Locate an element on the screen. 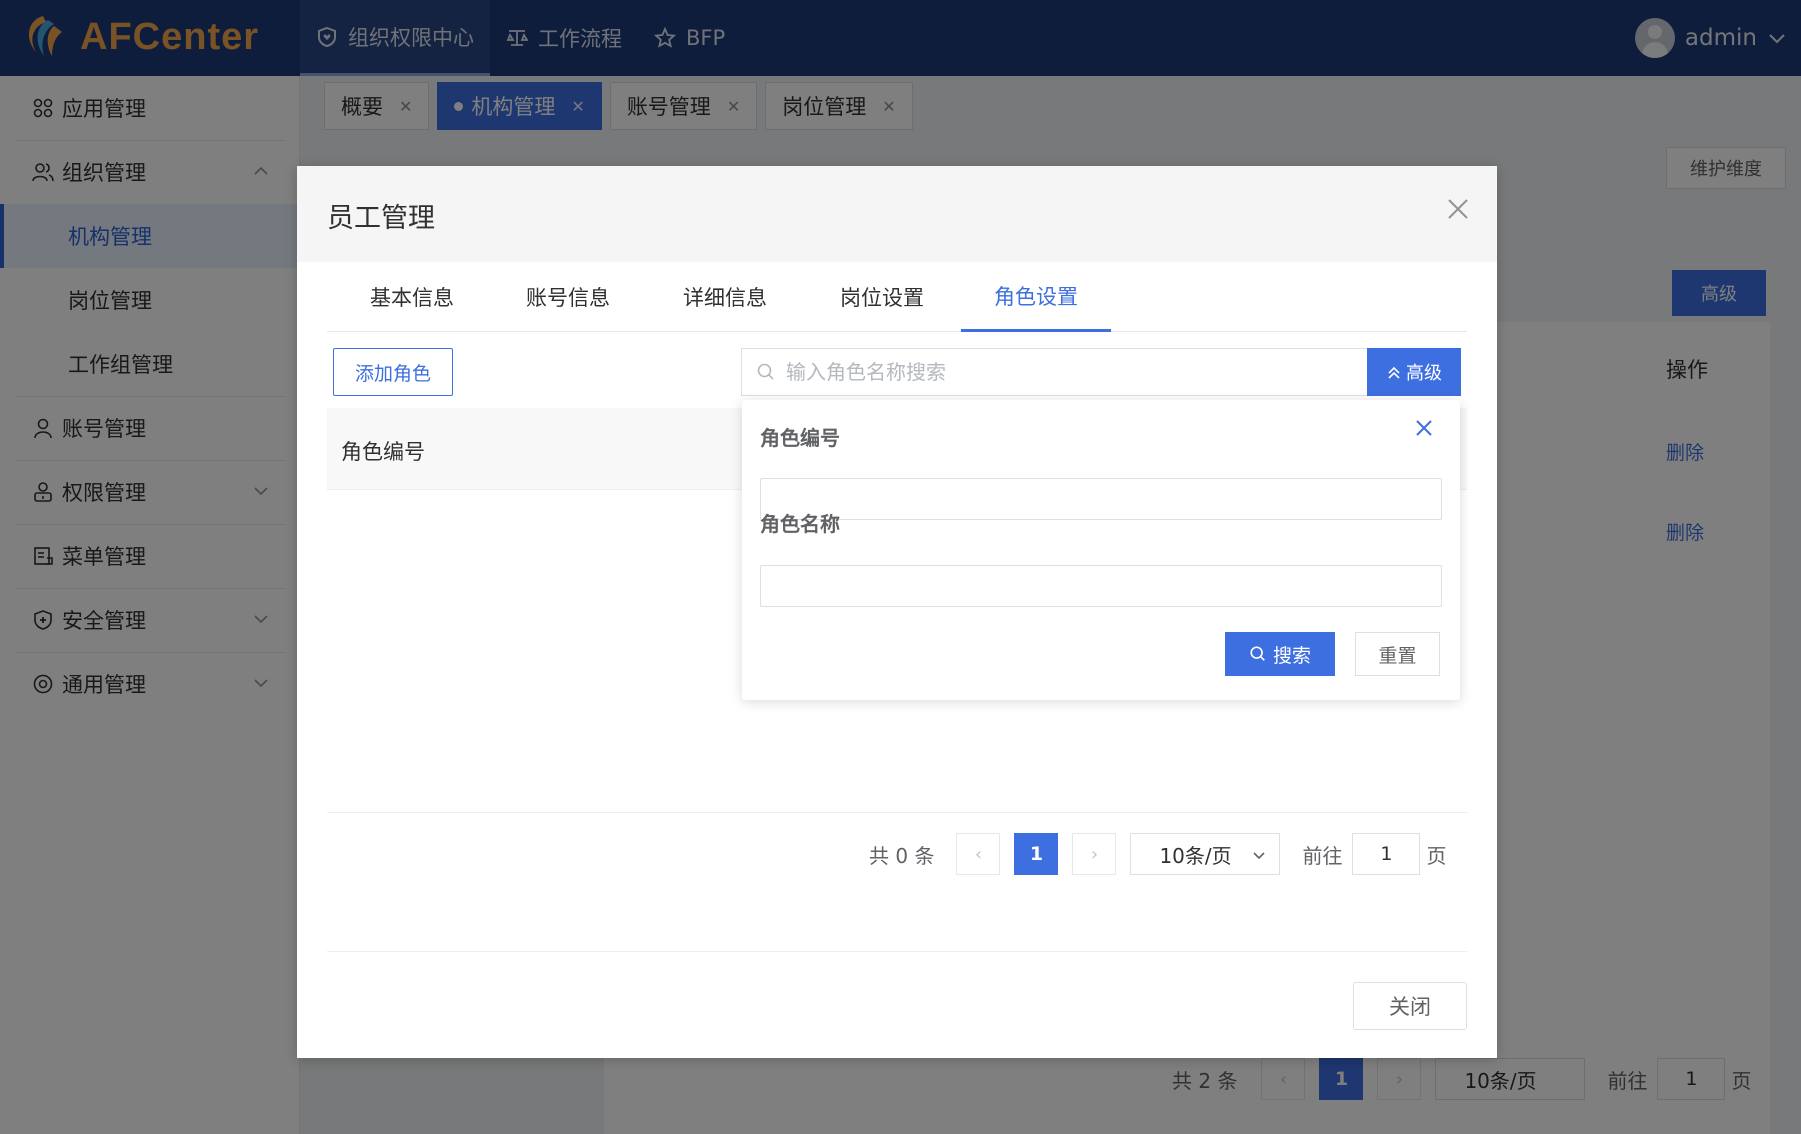  tab-account-info: 账号信息 is located at coordinates (568, 297).